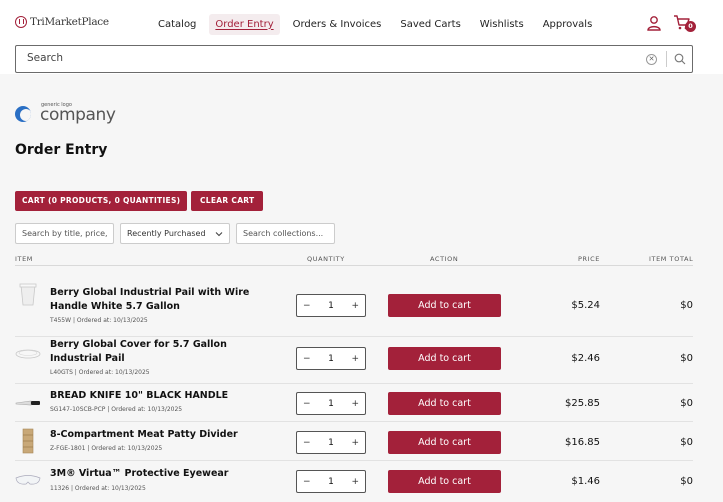  I want to click on item-price: $2.46, so click(585, 358).